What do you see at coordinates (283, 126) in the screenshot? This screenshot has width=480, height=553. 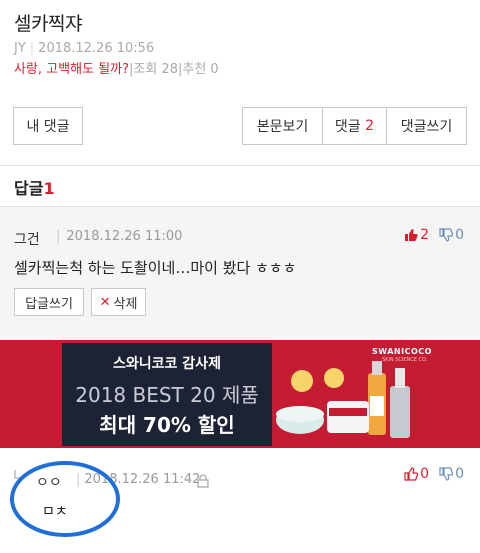 I see `view-post-button: 본문보기` at bounding box center [283, 126].